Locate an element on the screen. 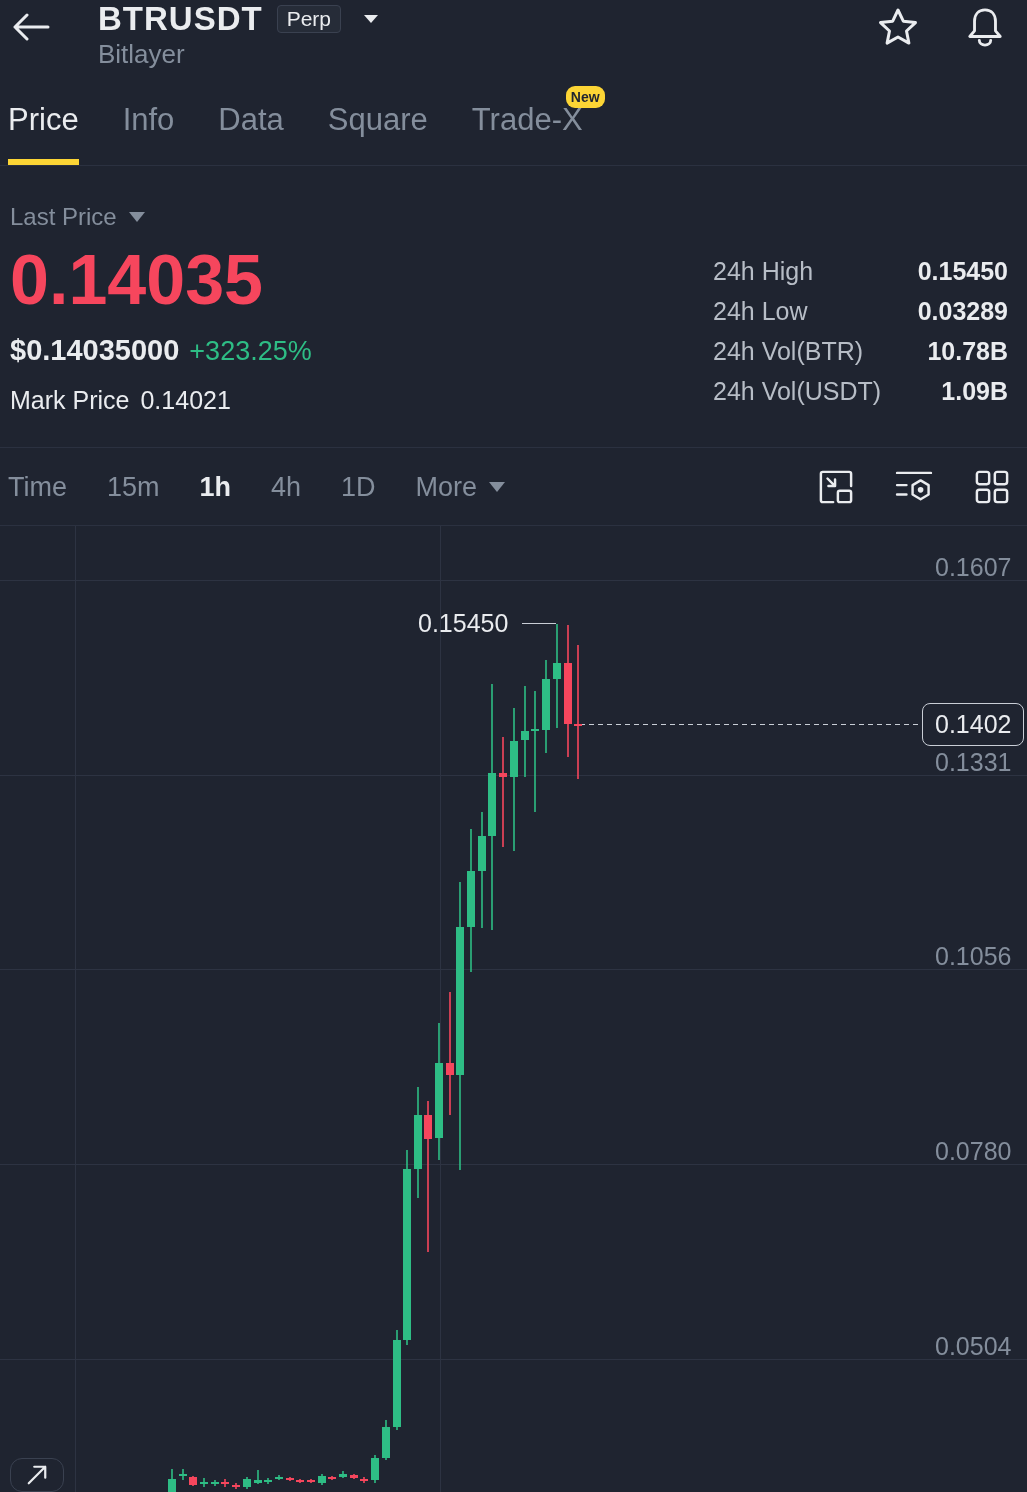 This screenshot has height=1492, width=1027. price-axis-label: 0.1607 is located at coordinates (973, 567).